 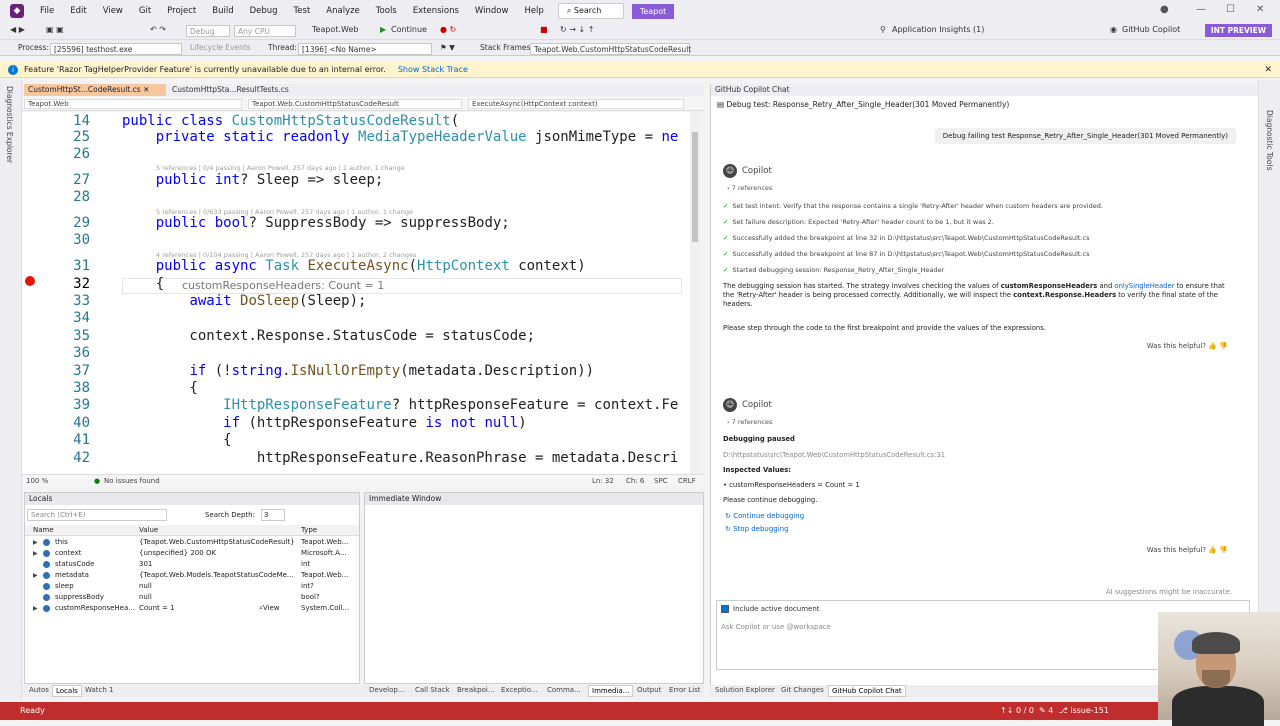 What do you see at coordinates (222, 11) in the screenshot?
I see `menu-build: Build` at bounding box center [222, 11].